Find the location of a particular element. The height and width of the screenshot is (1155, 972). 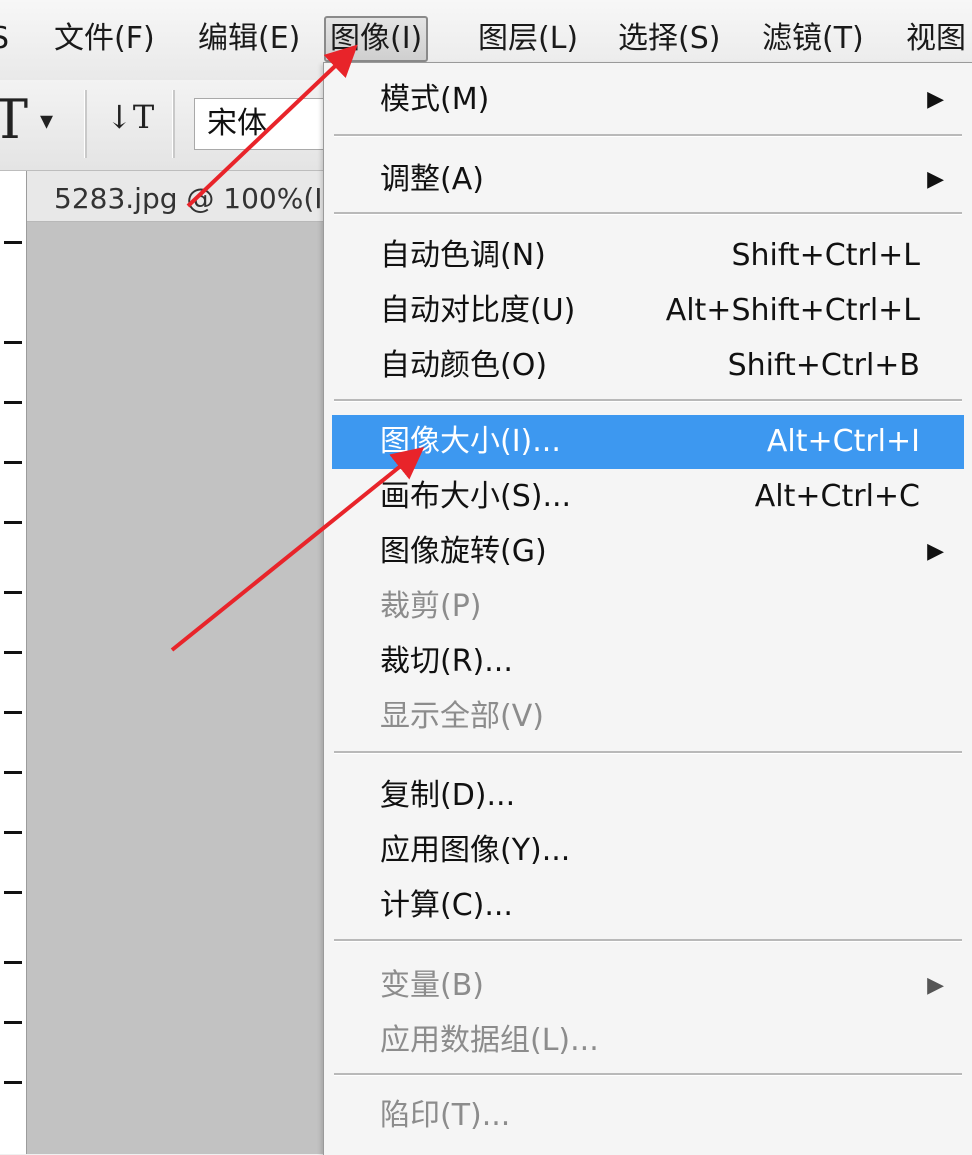

menu-item-adjustments: 调整(A) ▶ is located at coordinates (648, 180).